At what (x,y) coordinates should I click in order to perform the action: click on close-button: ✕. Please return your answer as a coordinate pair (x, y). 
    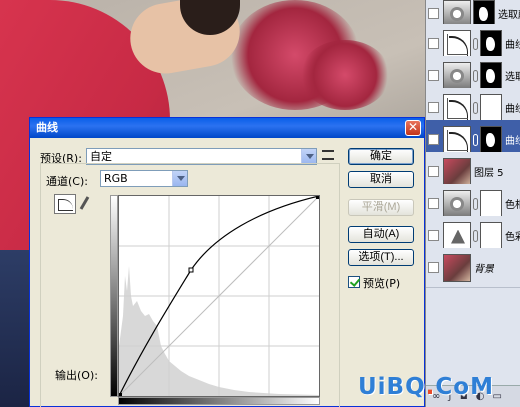
    Looking at the image, I should click on (413, 128).